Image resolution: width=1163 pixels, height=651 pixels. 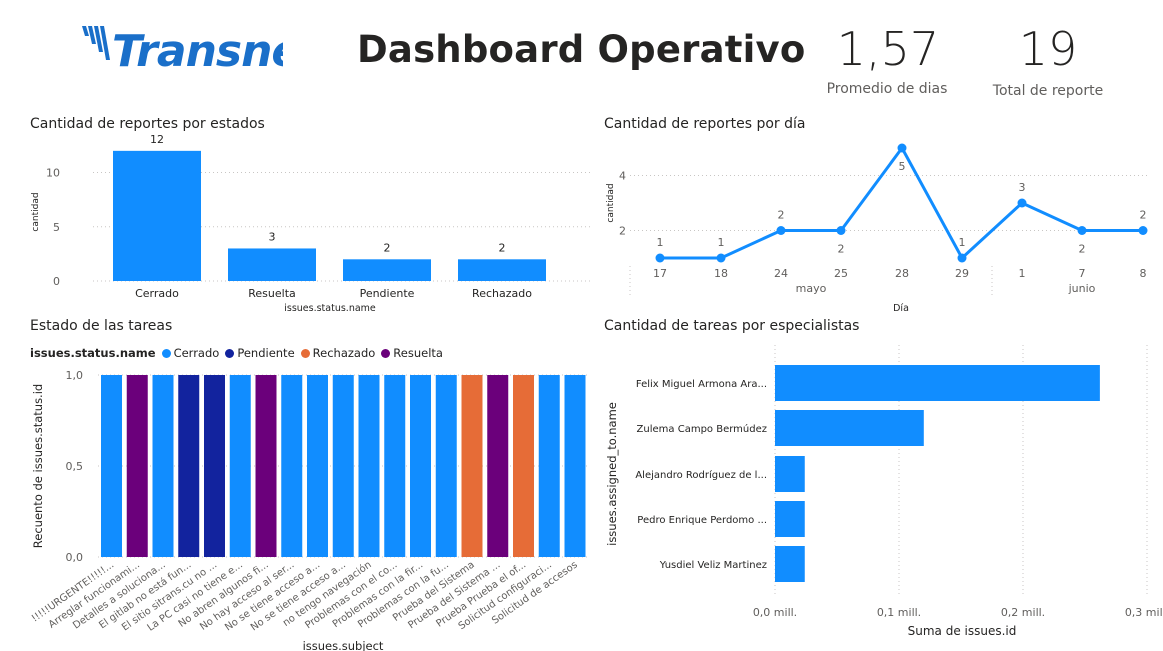 What do you see at coordinates (330, 308) in the screenshot?
I see `status-x-axis-label: issues.status.name` at bounding box center [330, 308].